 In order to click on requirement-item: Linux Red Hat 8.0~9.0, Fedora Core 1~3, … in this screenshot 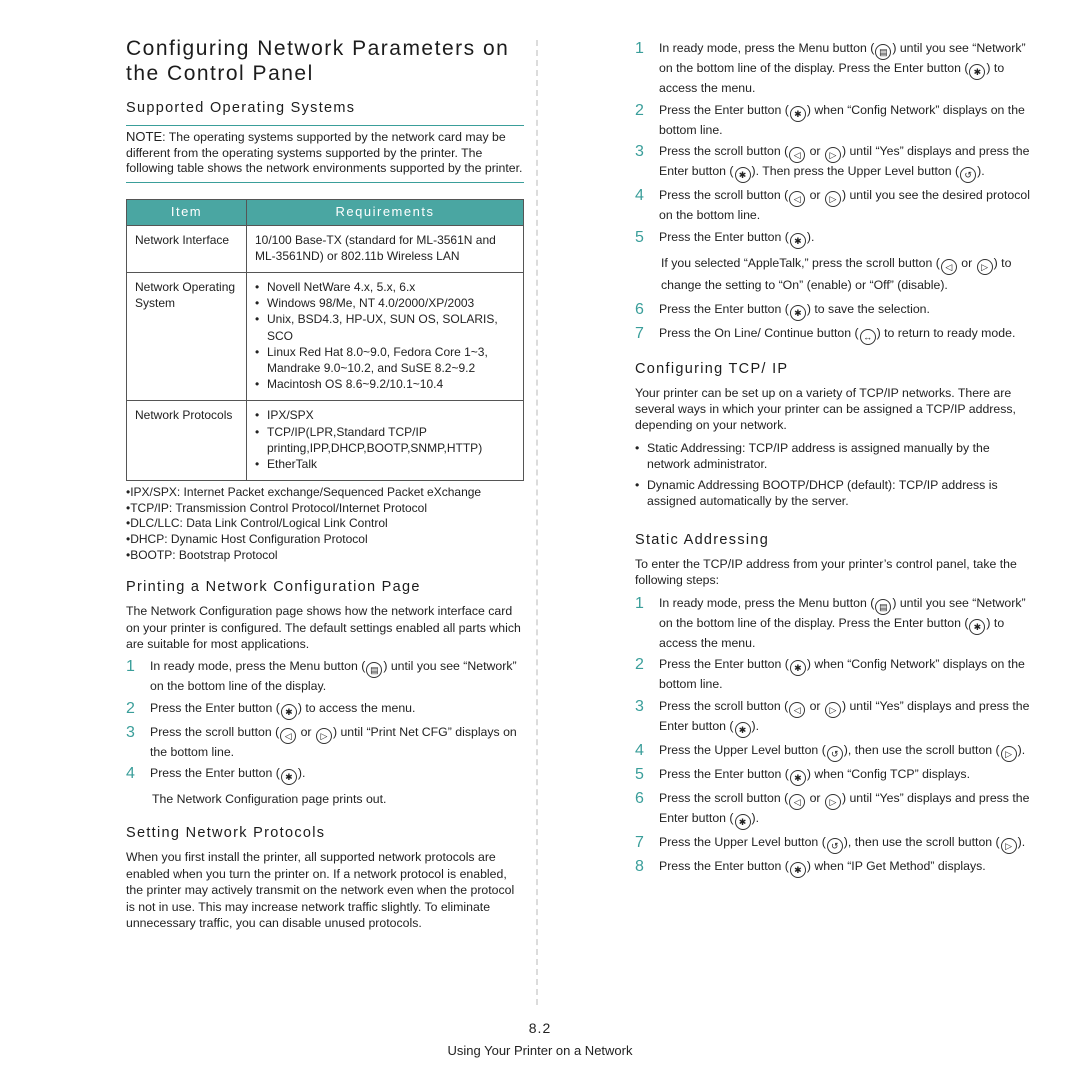, I will do `click(386, 360)`.